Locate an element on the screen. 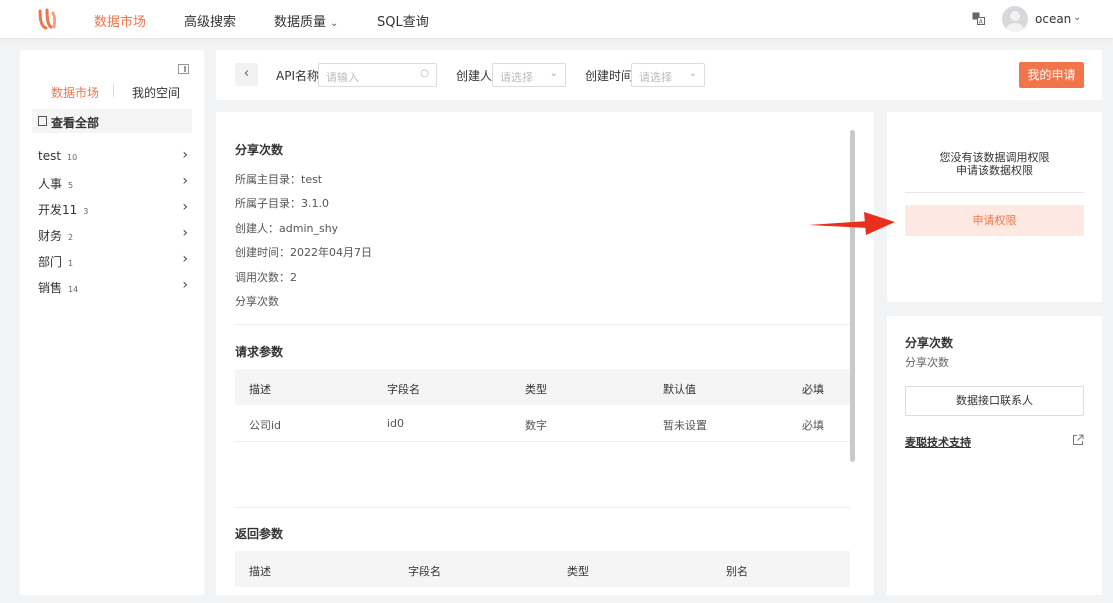  category-name: 人事 5 is located at coordinates (56, 184).